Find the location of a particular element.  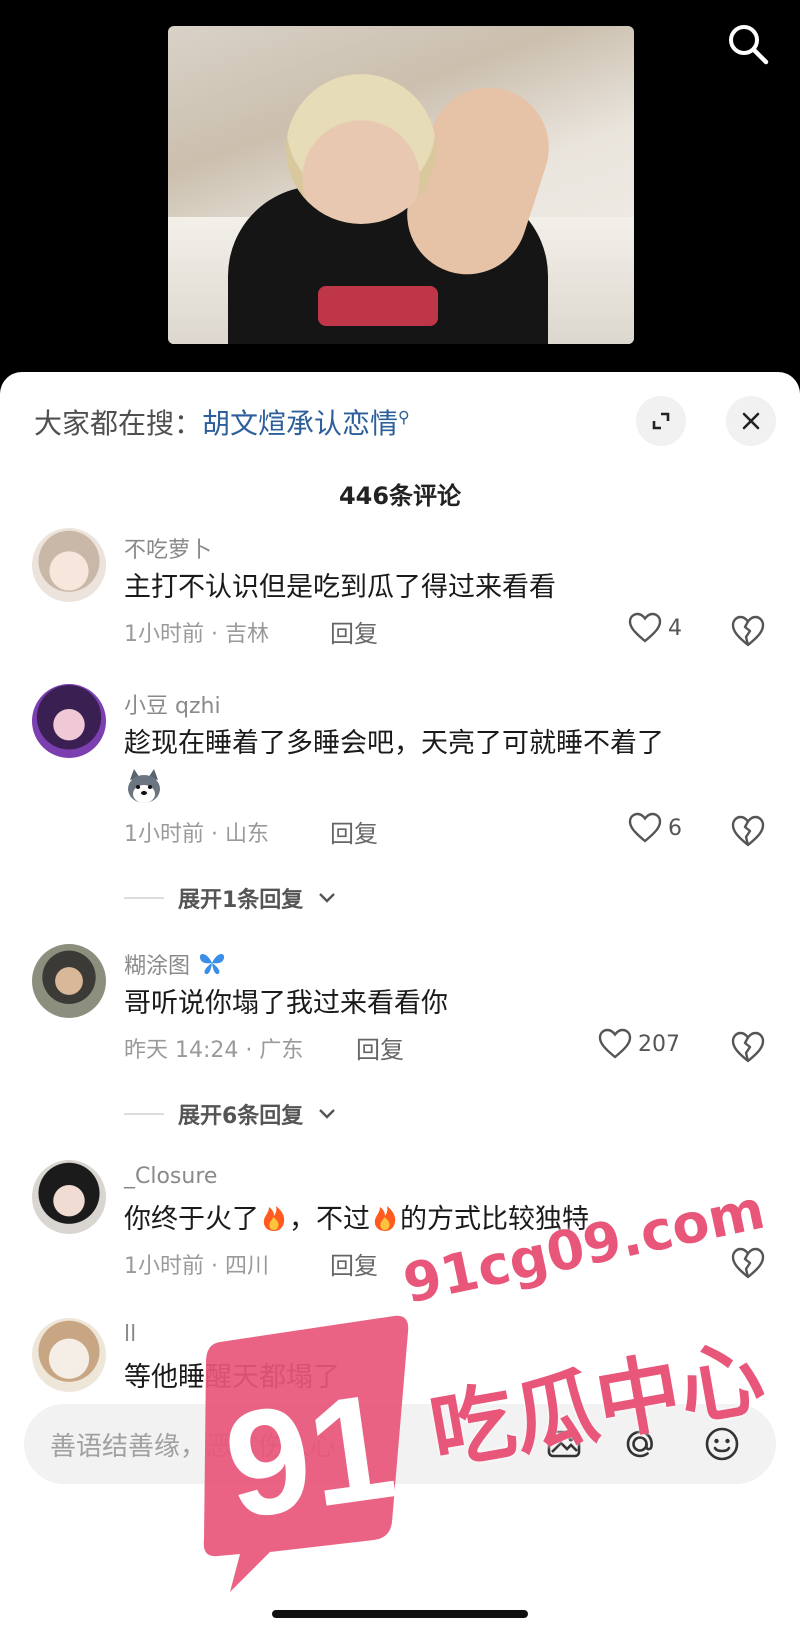

like-count: 6 is located at coordinates (675, 828).